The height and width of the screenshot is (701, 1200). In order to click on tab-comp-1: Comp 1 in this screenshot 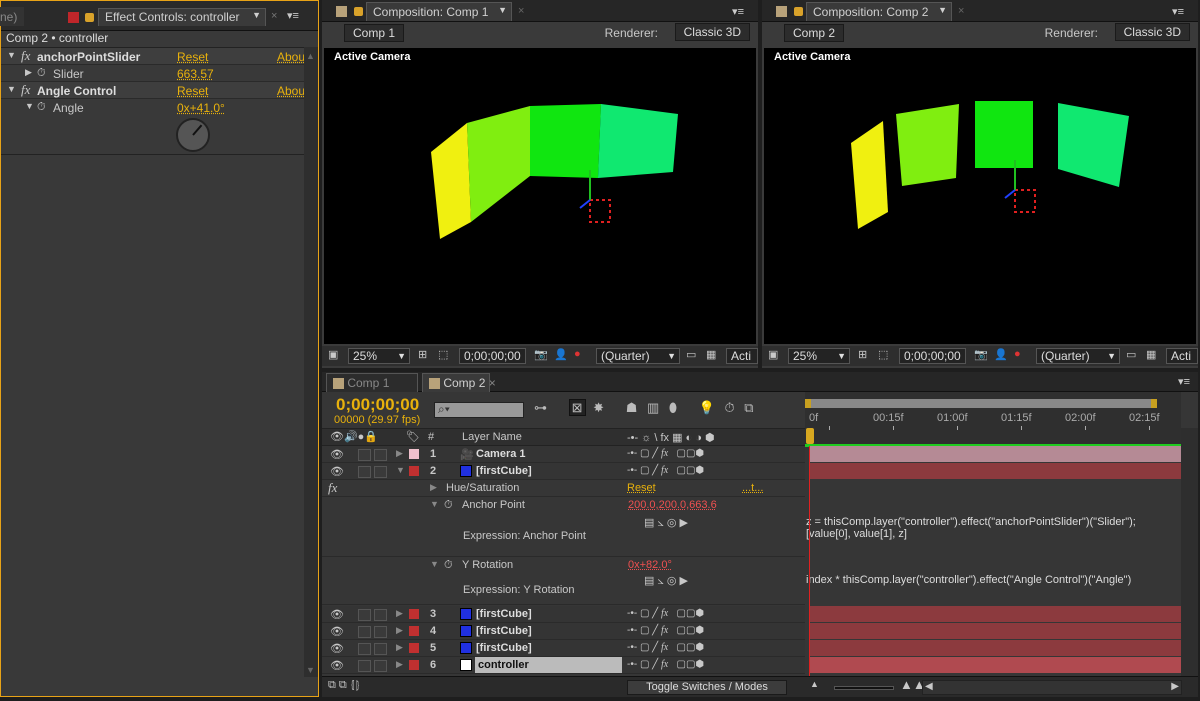, I will do `click(372, 382)`.